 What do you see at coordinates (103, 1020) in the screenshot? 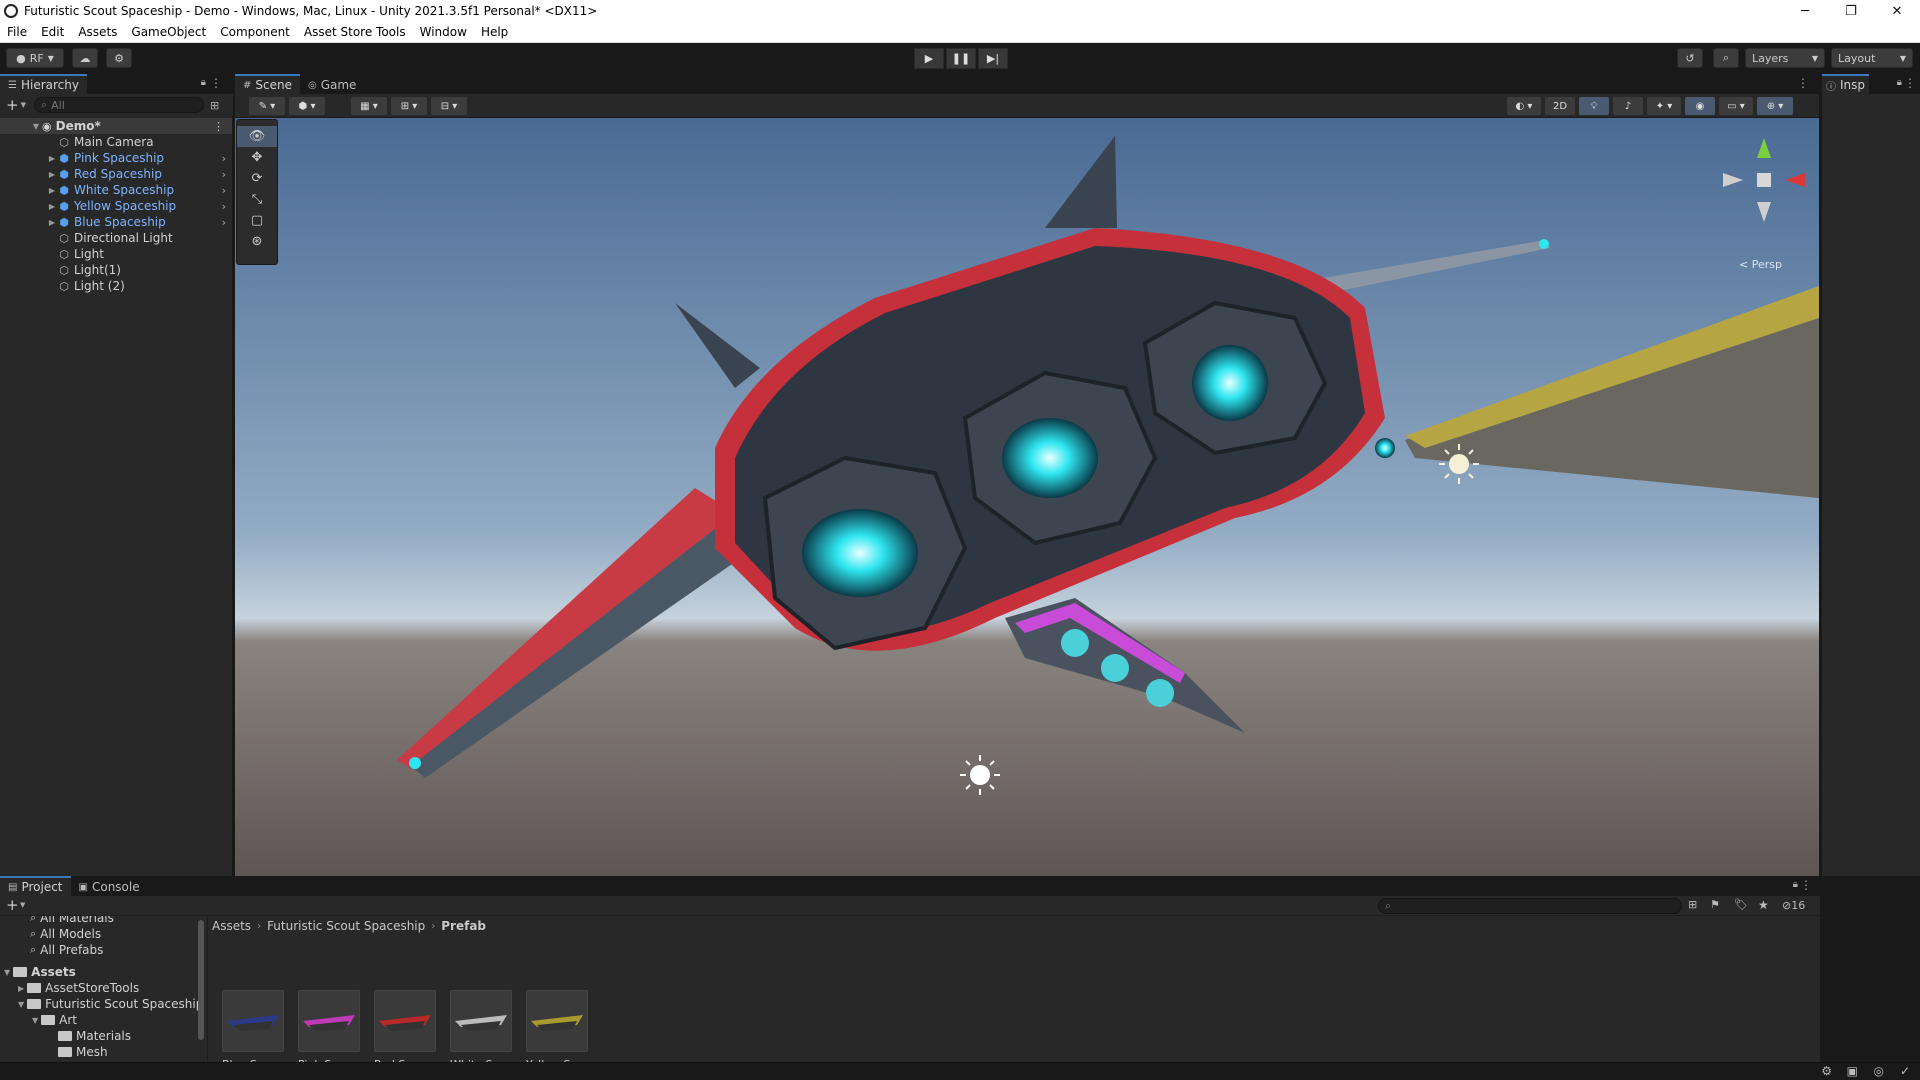
I see `project-tree-item: ▼ Art` at bounding box center [103, 1020].